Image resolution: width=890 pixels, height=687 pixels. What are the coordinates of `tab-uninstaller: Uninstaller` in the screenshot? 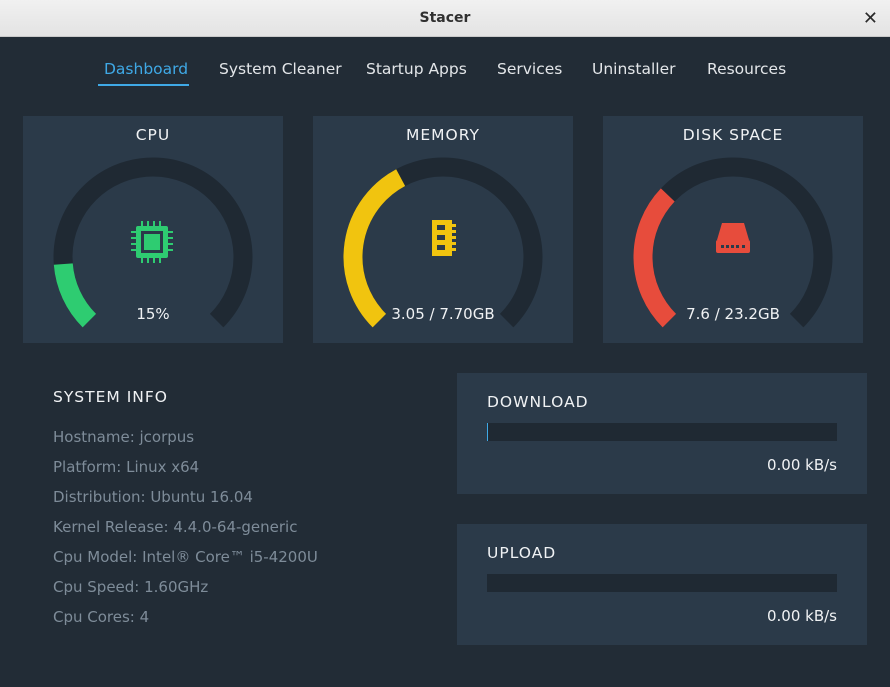 It's located at (633, 69).